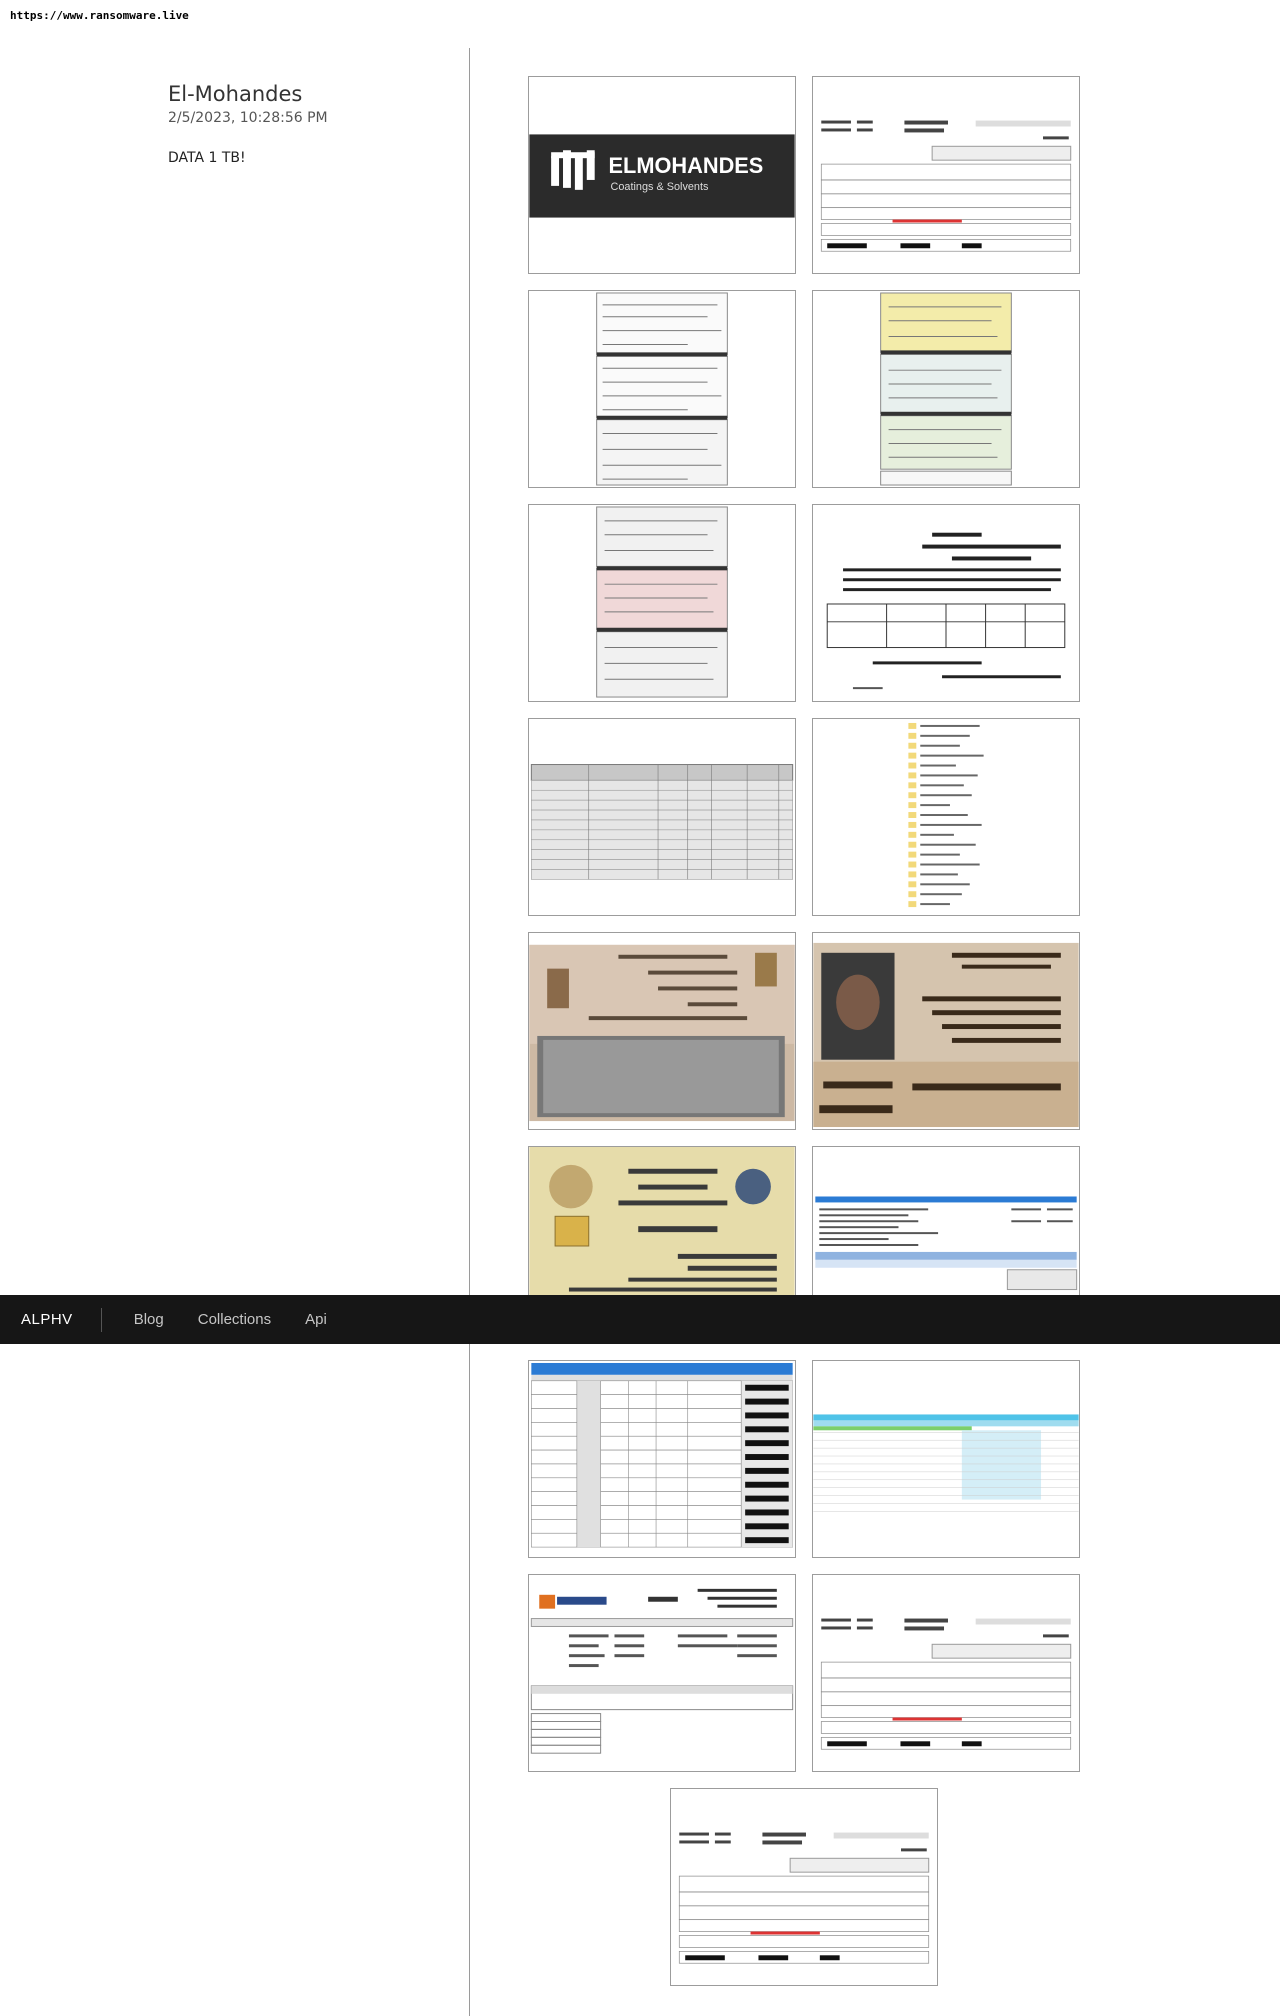 The height and width of the screenshot is (2016, 1280). What do you see at coordinates (235, 94) in the screenshot?
I see `post-title: El-Mohandes` at bounding box center [235, 94].